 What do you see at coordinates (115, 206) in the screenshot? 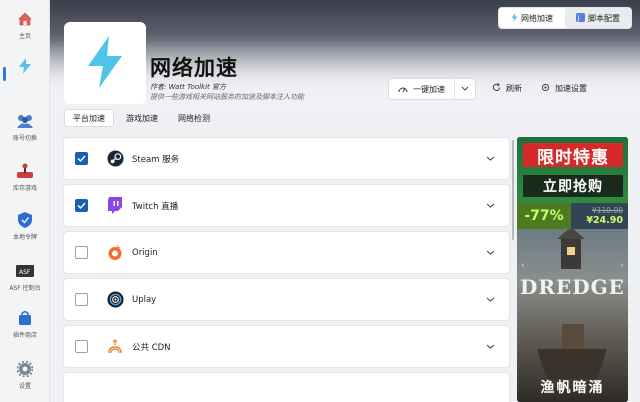
I see `twitch-icon` at bounding box center [115, 206].